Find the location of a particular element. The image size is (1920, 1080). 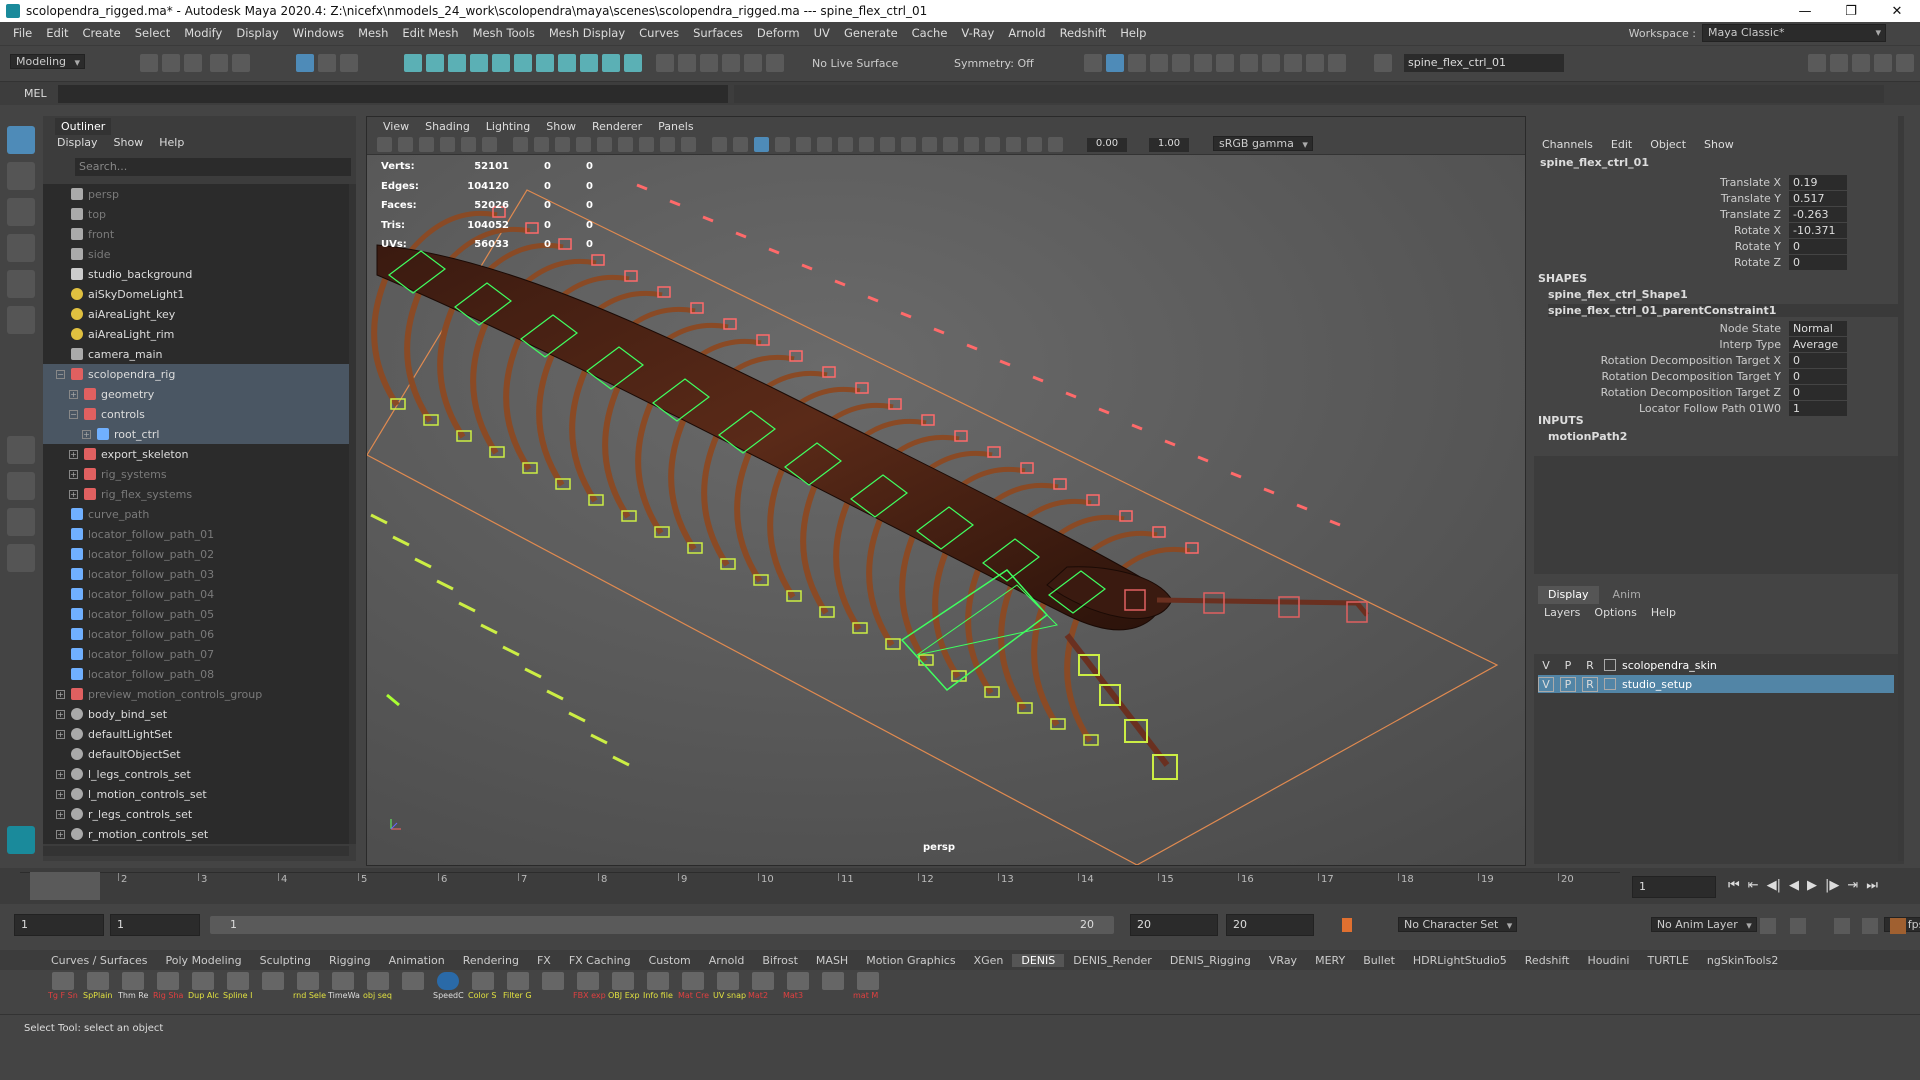

outliner-row: + export_skeleton is located at coordinates (196, 454).